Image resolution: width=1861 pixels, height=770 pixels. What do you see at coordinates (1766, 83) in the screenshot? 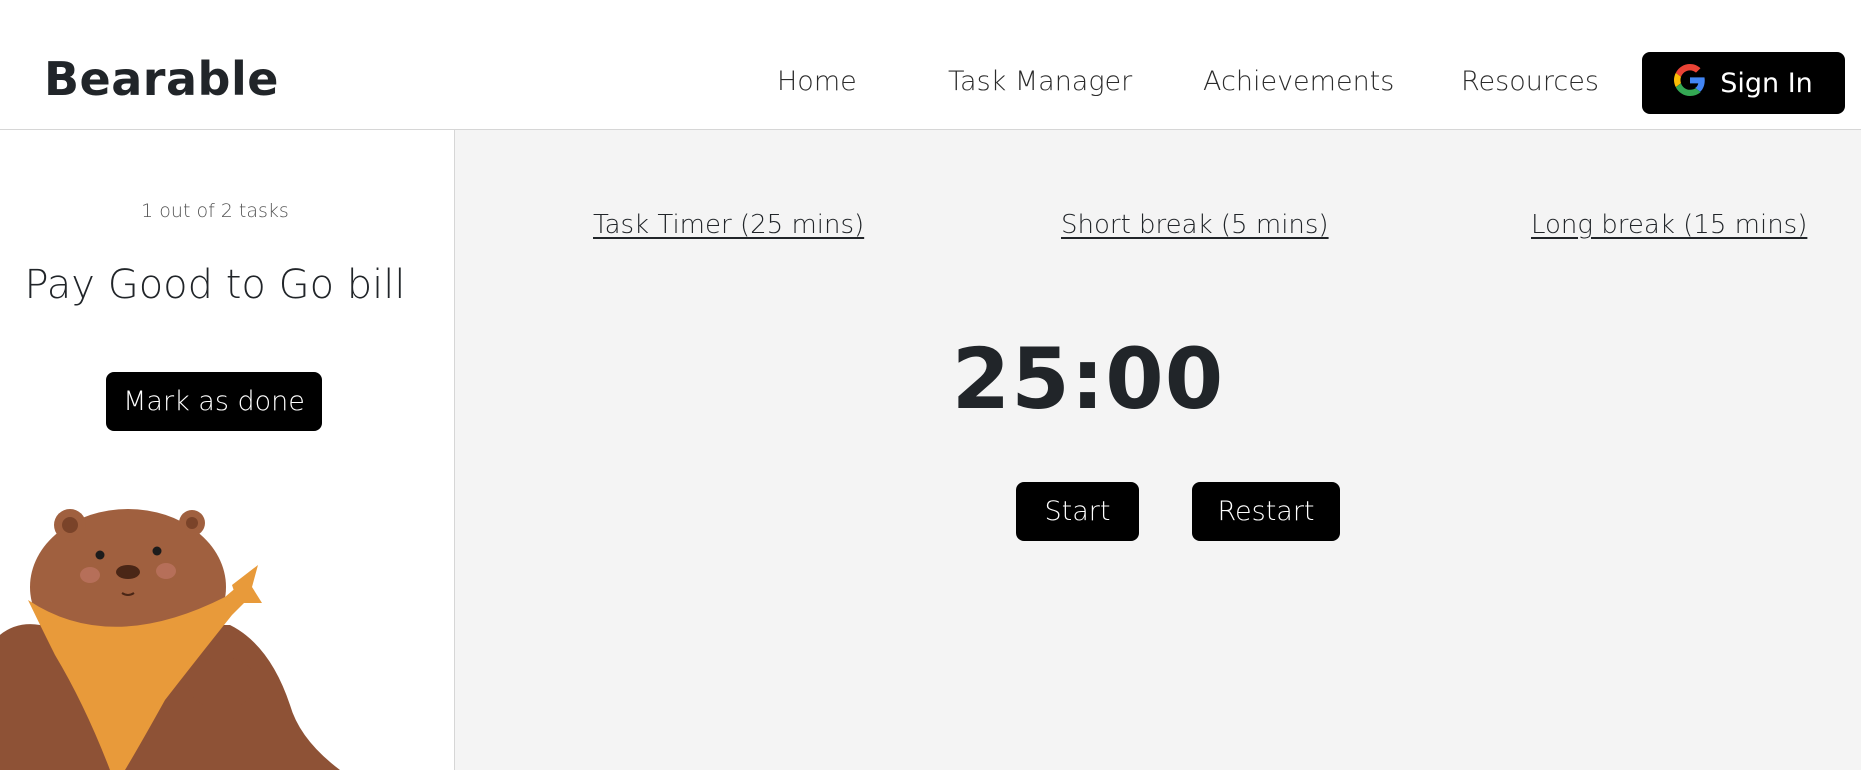
I see `sign-in-label: Sign In` at bounding box center [1766, 83].